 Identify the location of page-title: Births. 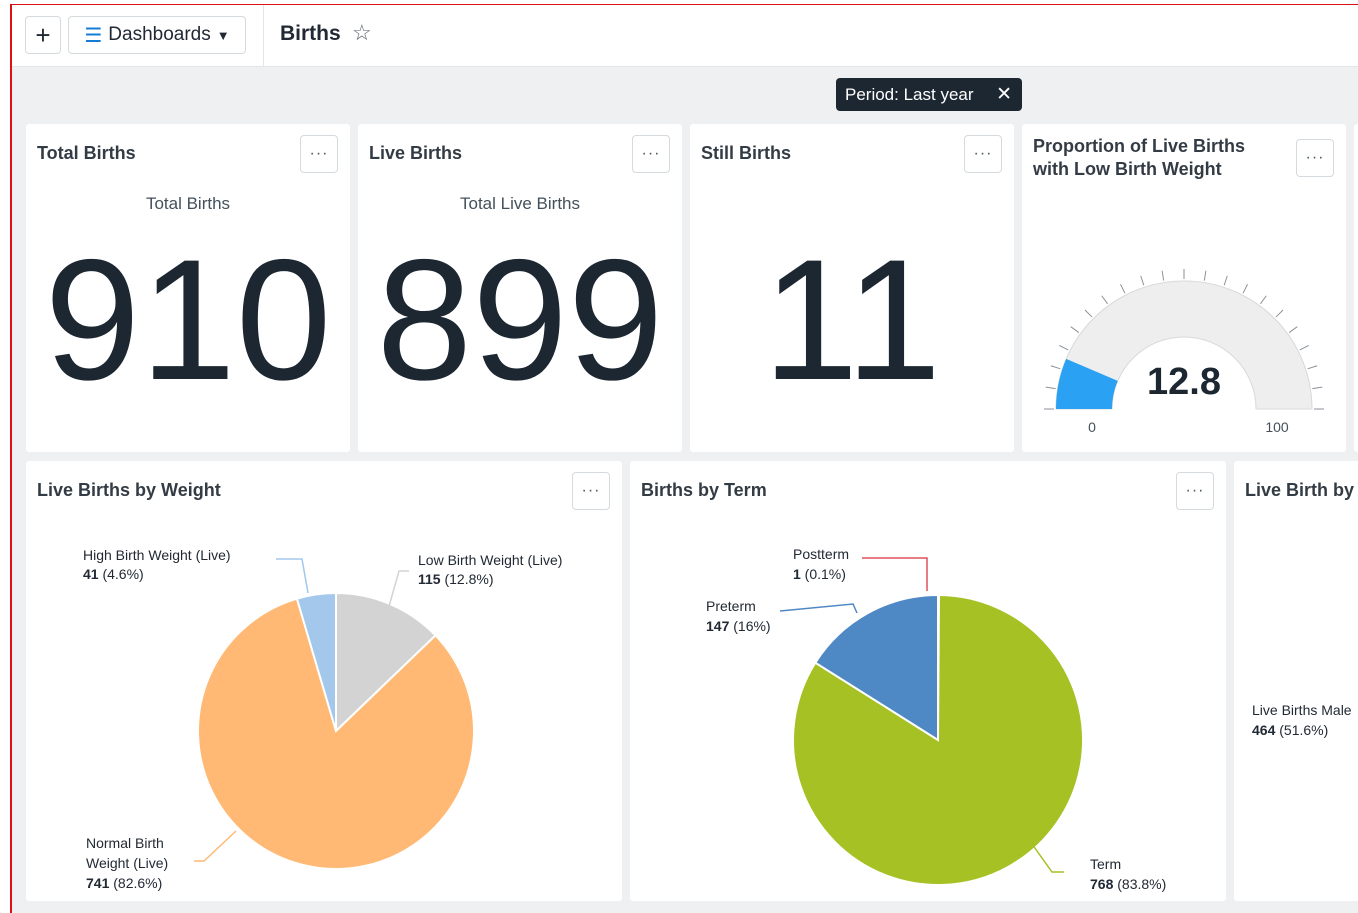
(310, 33).